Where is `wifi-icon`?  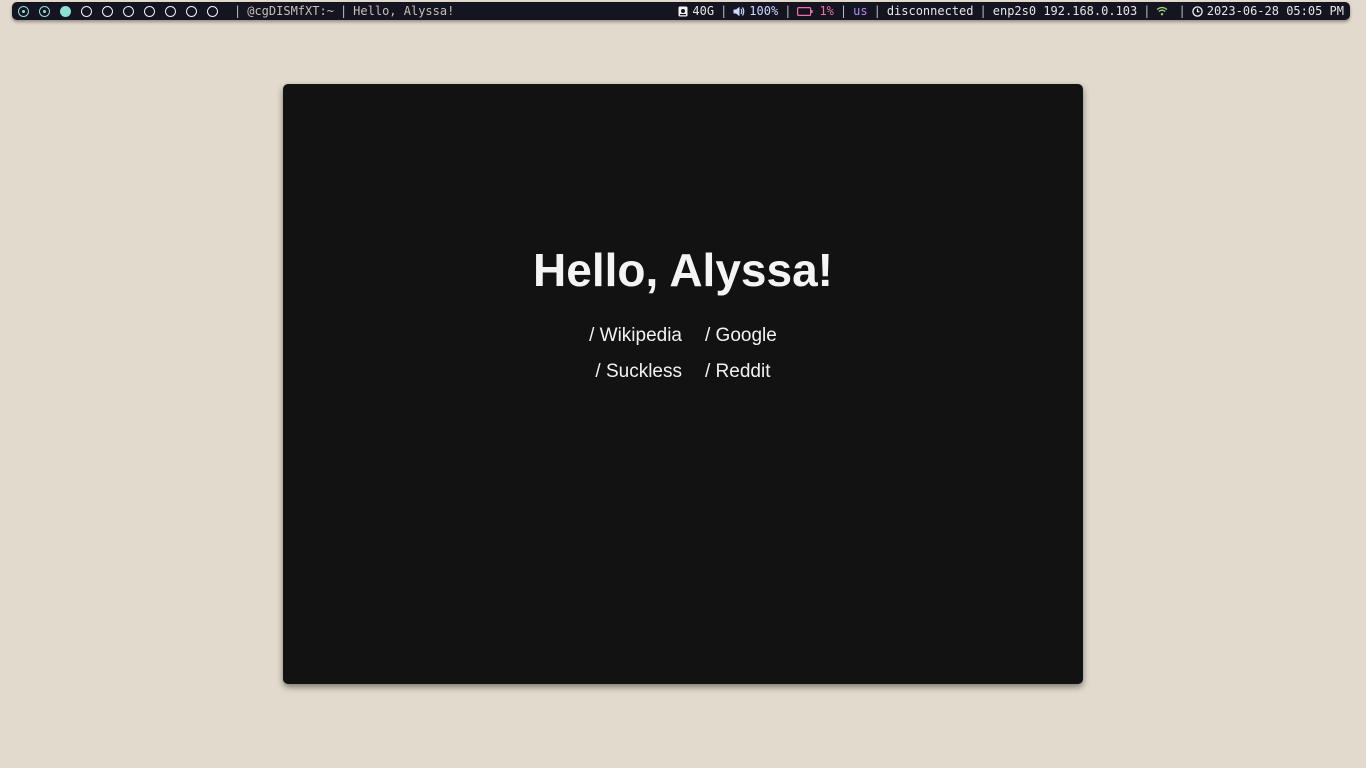 wifi-icon is located at coordinates (1162, 11).